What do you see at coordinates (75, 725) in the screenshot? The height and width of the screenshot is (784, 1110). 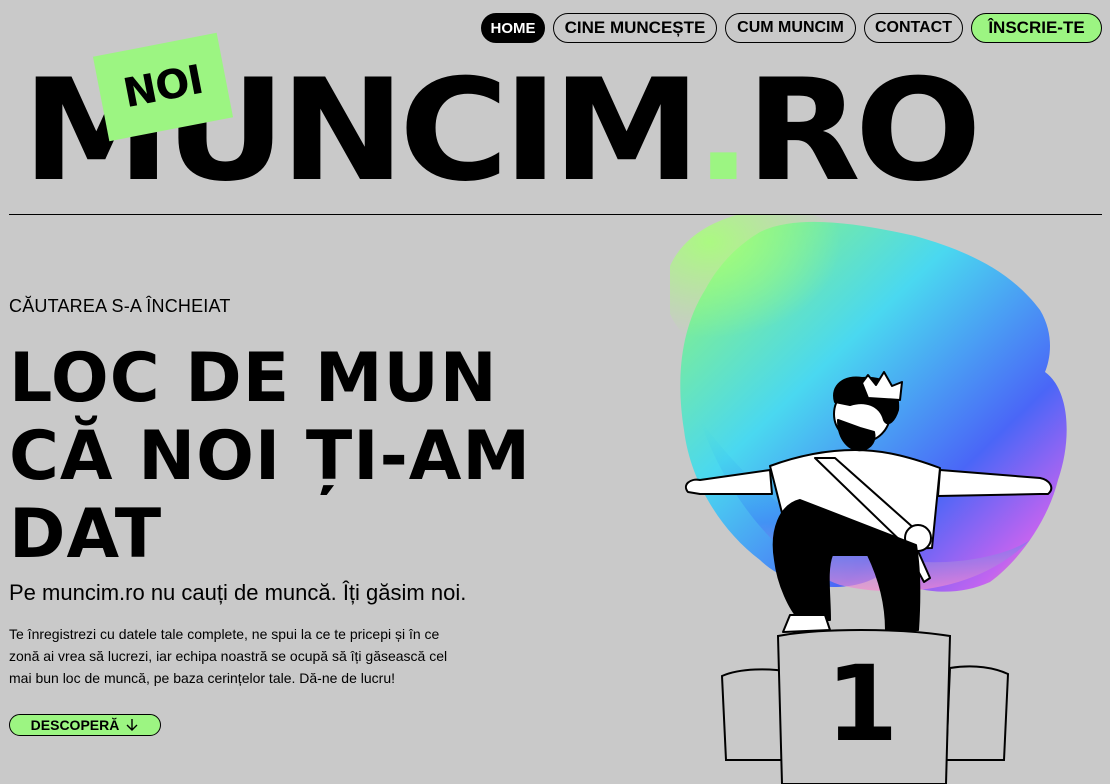 I see `discover-button-label: DESCOPERĂ` at bounding box center [75, 725].